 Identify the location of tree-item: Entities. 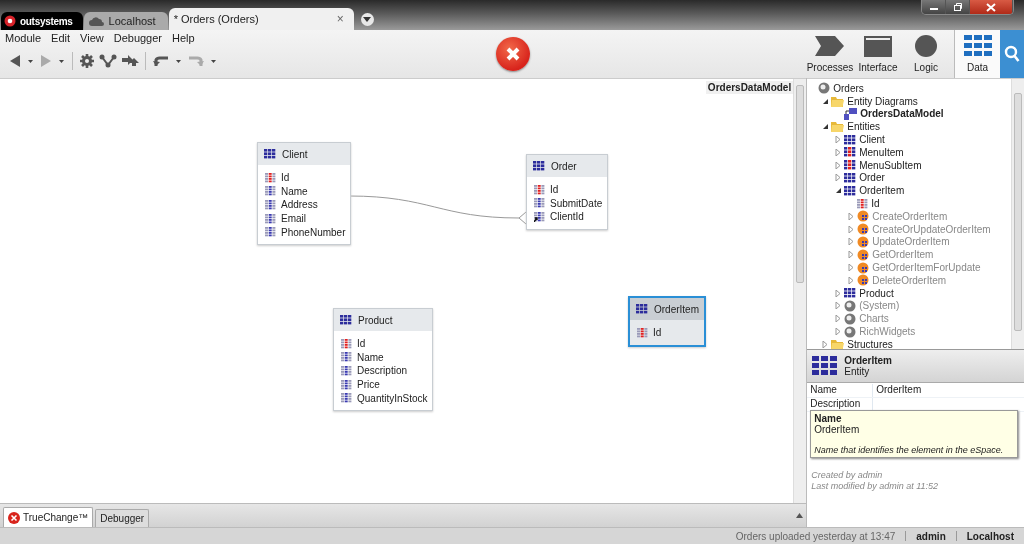
(909, 127).